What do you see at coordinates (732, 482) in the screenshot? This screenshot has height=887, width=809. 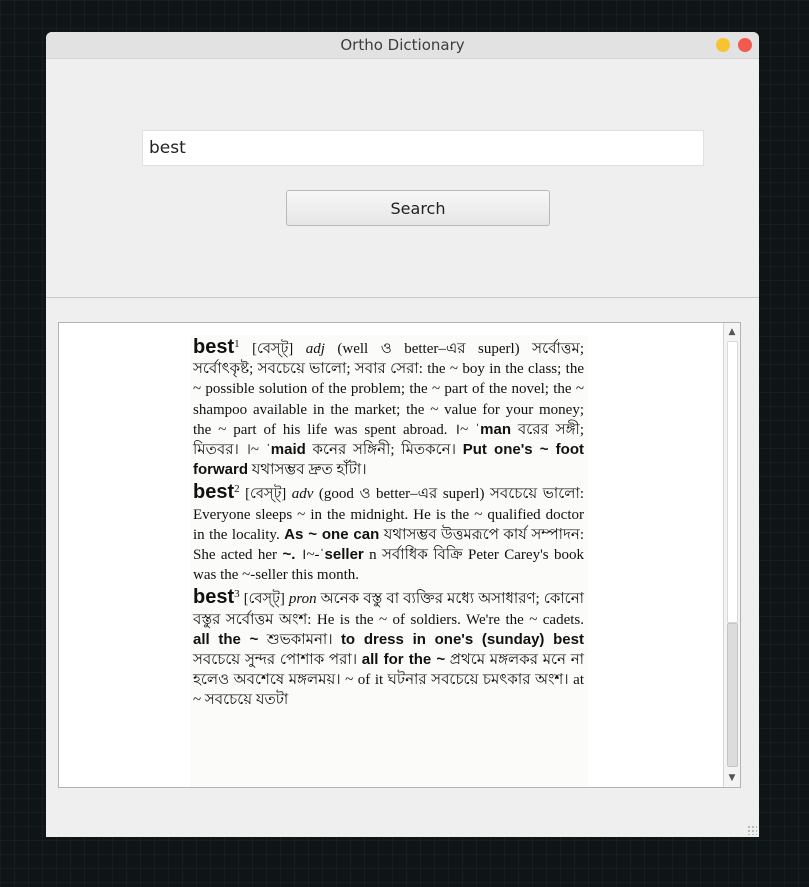 I see `scrollbar-track` at bounding box center [732, 482].